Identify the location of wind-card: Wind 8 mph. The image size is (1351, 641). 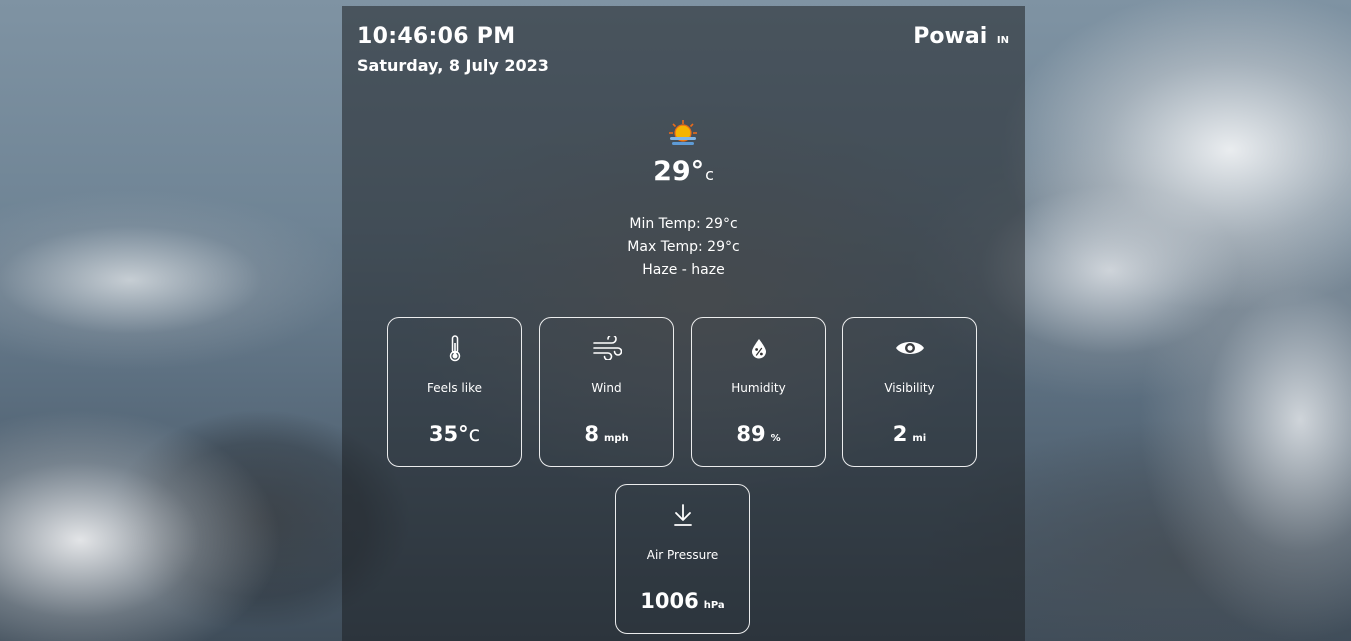
(606, 392).